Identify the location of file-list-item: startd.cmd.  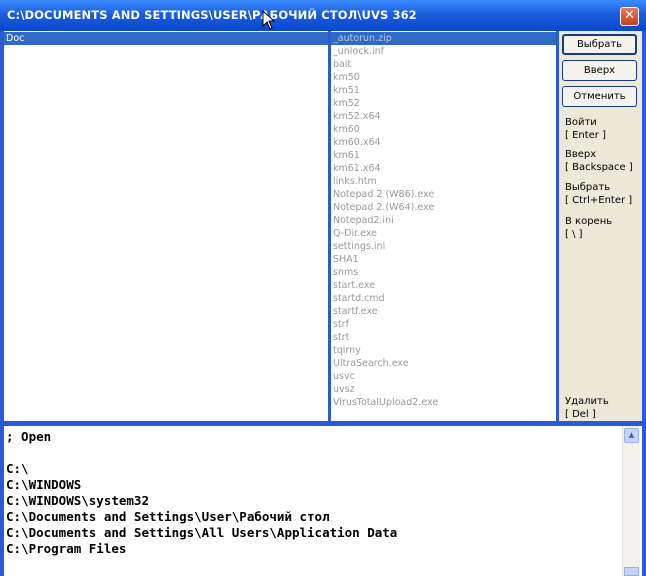
(443, 298).